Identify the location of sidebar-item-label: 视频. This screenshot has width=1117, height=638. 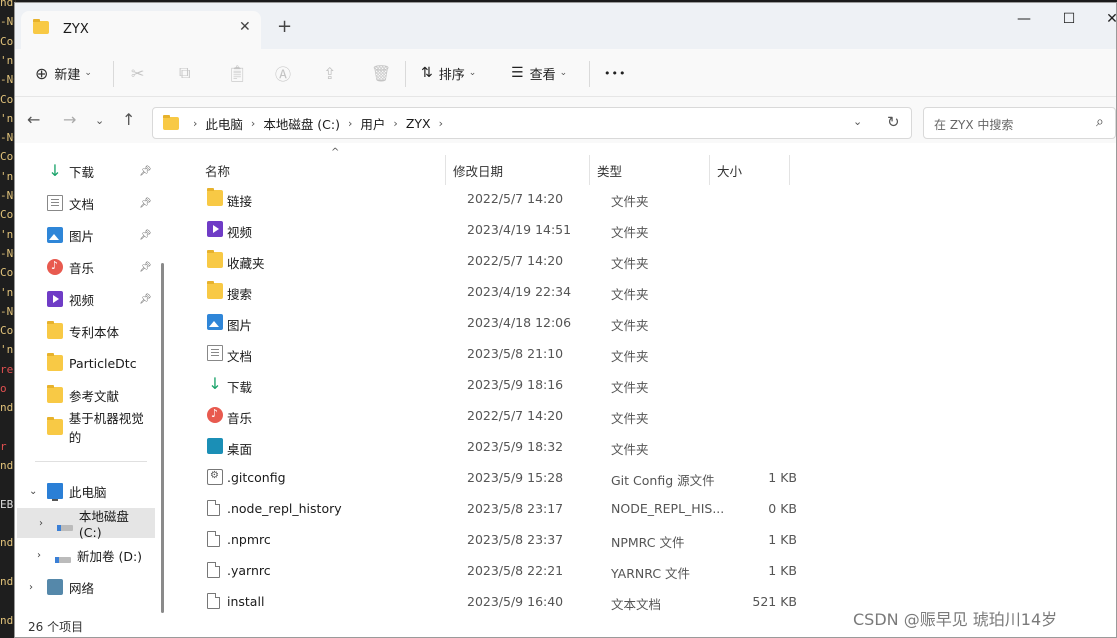
(82, 300).